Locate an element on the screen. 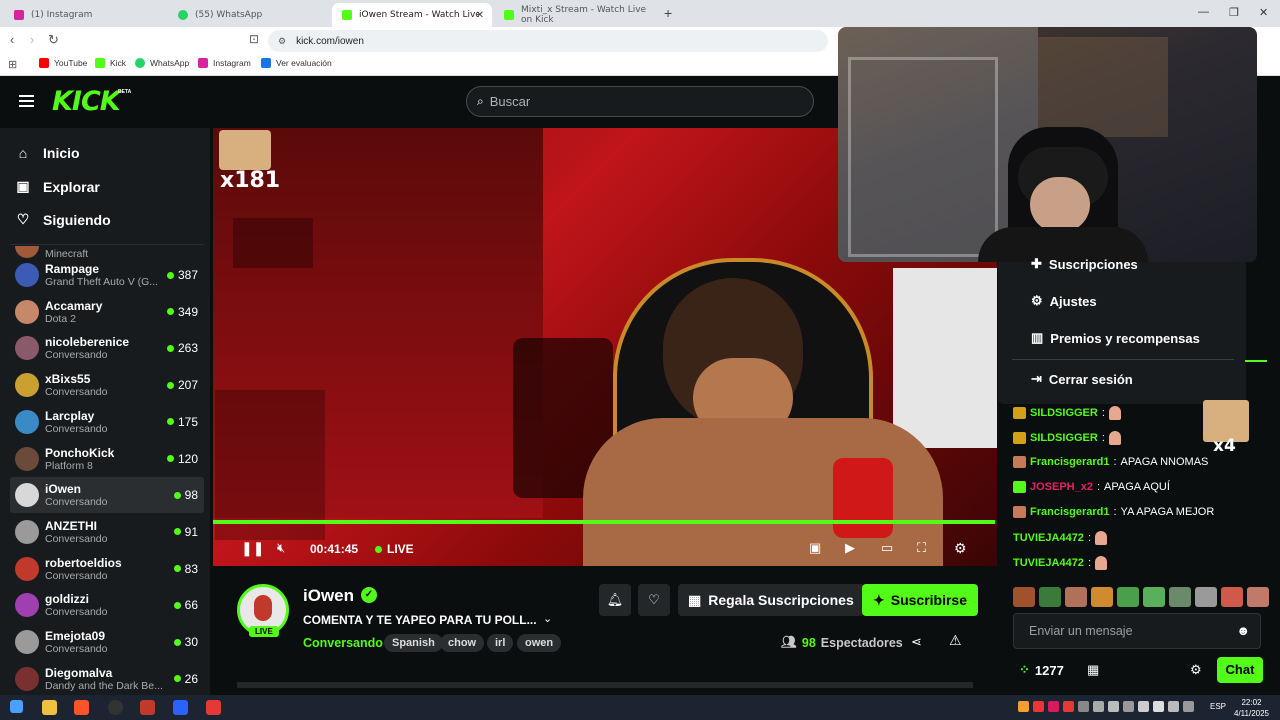 This screenshot has width=1280, height=720. follow-heart-button: ♡ is located at coordinates (654, 600).